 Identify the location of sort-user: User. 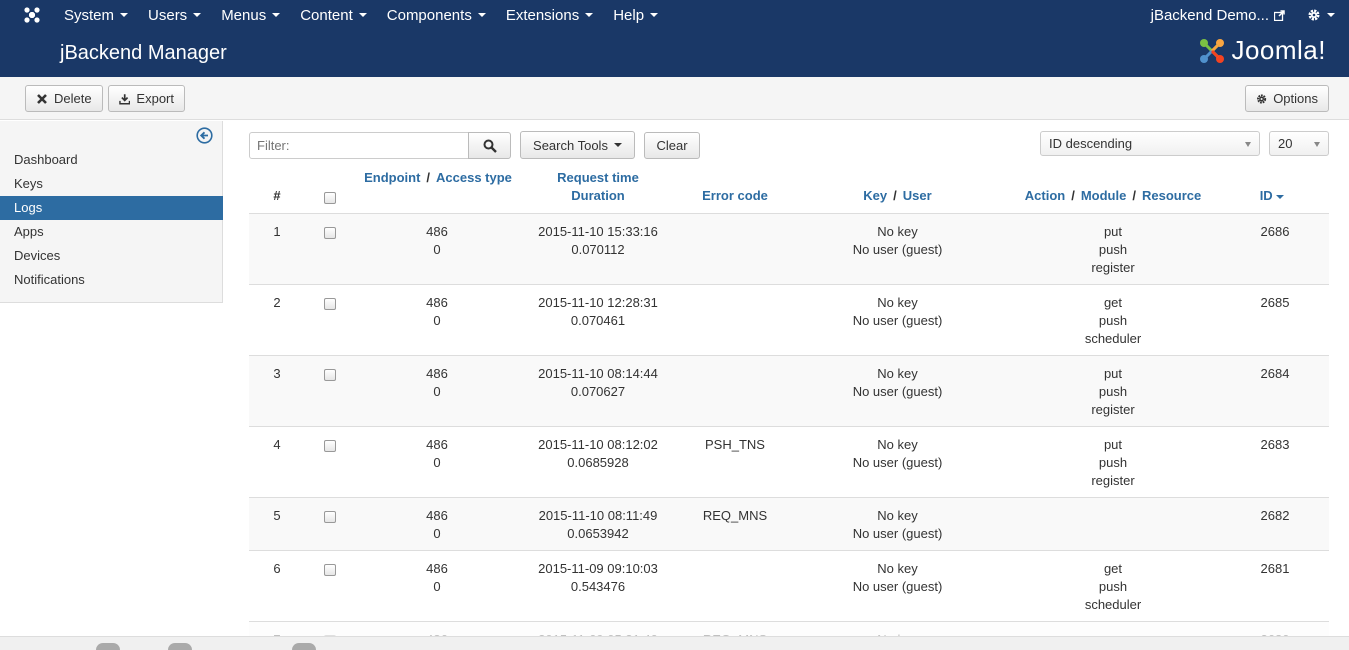
(917, 195).